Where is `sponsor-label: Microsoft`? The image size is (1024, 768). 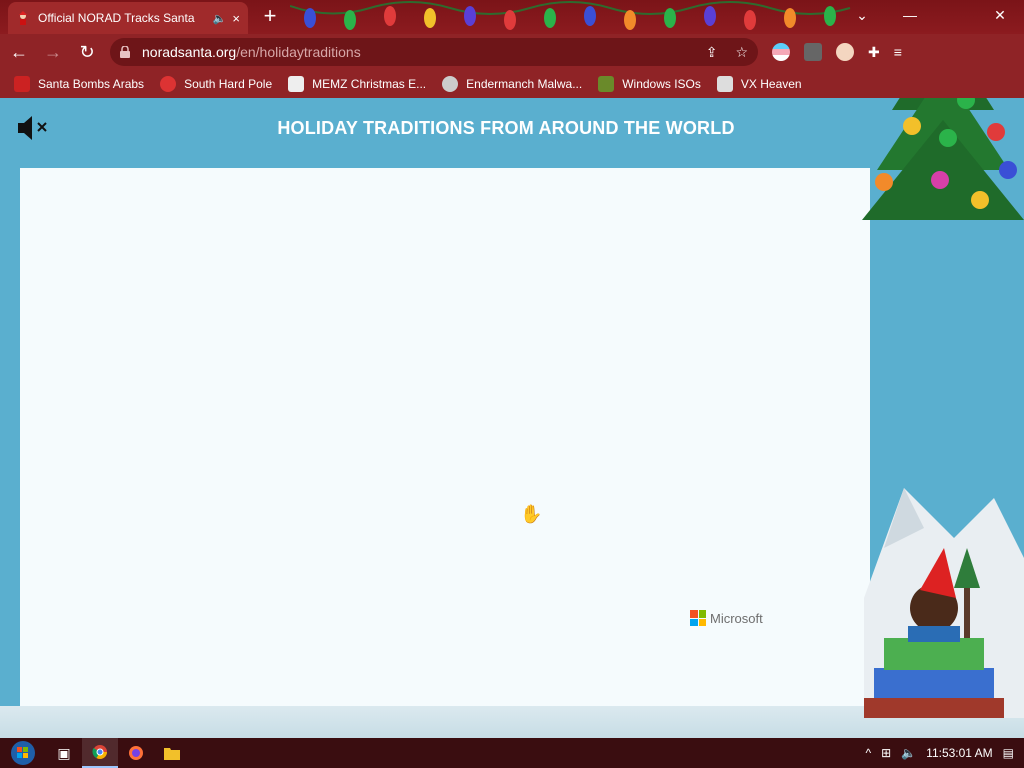
sponsor-label: Microsoft is located at coordinates (736, 618).